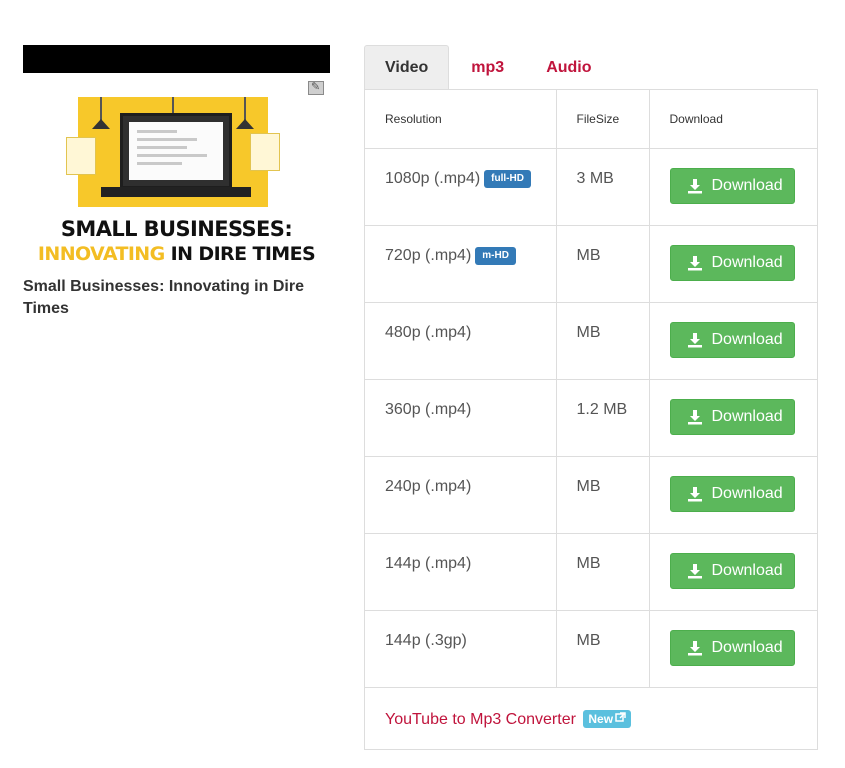 This screenshot has width=845, height=768. I want to click on table-row: 360p (.mp4) 1.2 MB Download, so click(591, 418).